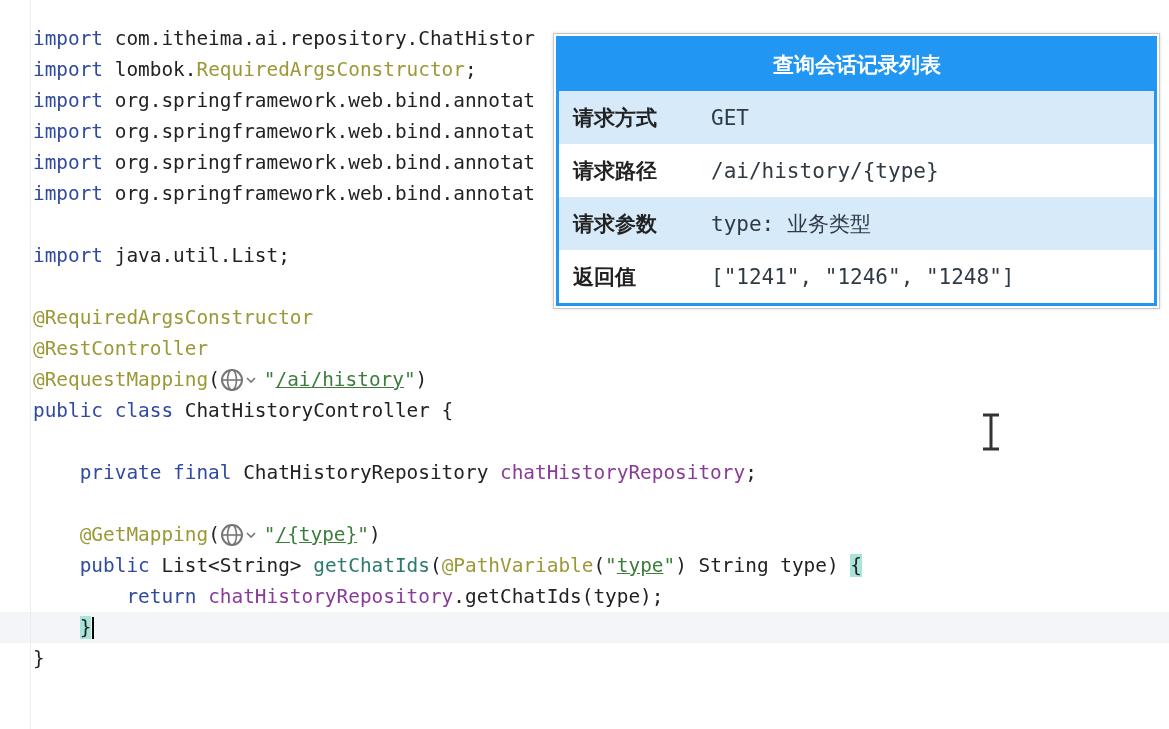 The image size is (1169, 729). Describe the element at coordinates (149, 534) in the screenshot. I see `code-line: @GetMapping(` at that location.